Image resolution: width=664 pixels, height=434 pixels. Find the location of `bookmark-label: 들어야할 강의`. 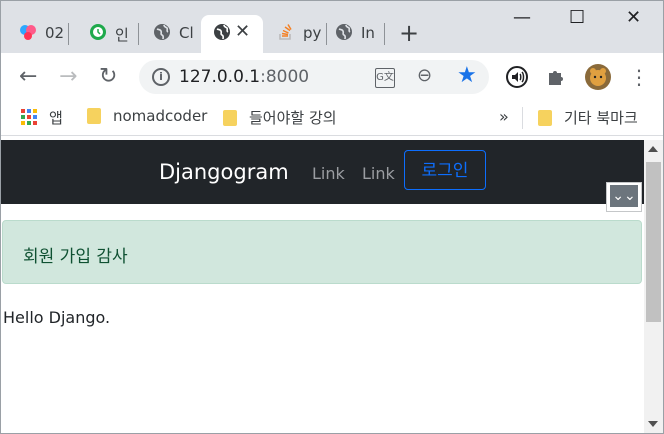

bookmark-label: 들어야할 강의 is located at coordinates (293, 118).